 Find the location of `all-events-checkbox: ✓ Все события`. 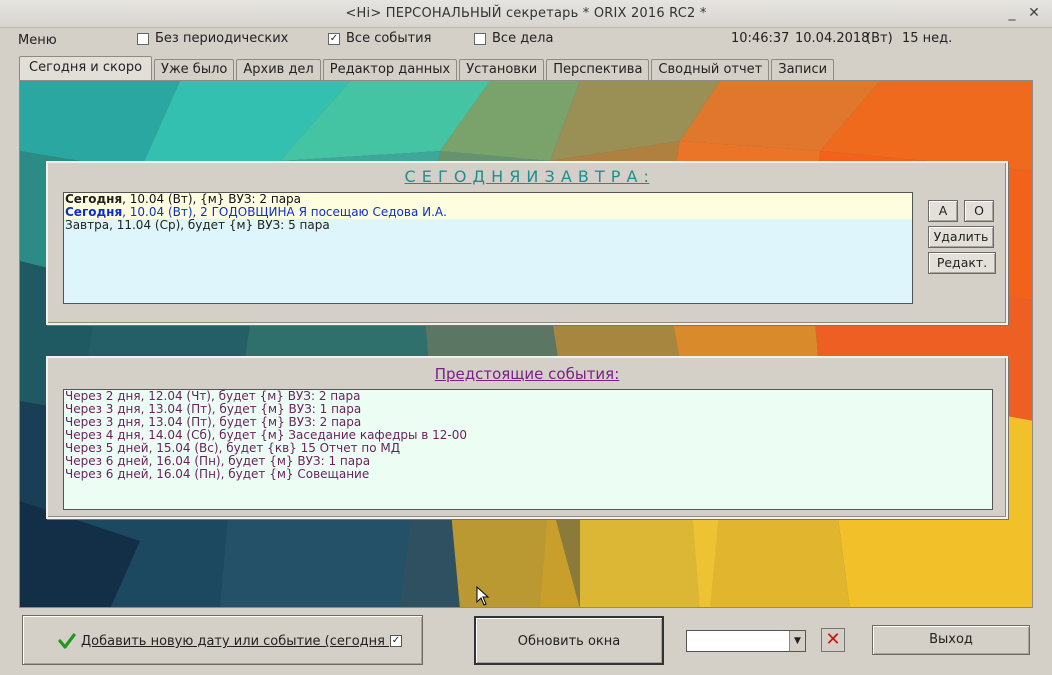

all-events-checkbox: ✓ Все события is located at coordinates (379, 38).